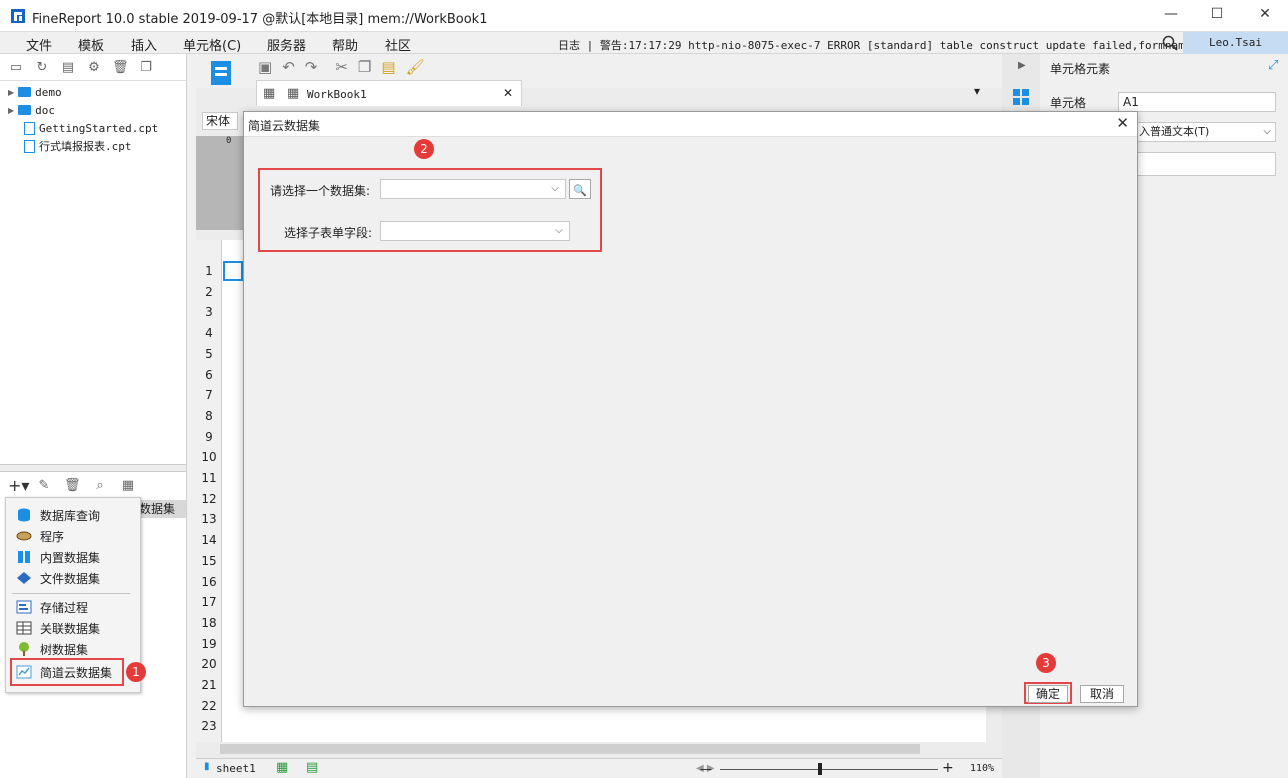 This screenshot has width=1288, height=778. I want to click on row-header: 19, so click(209, 644).